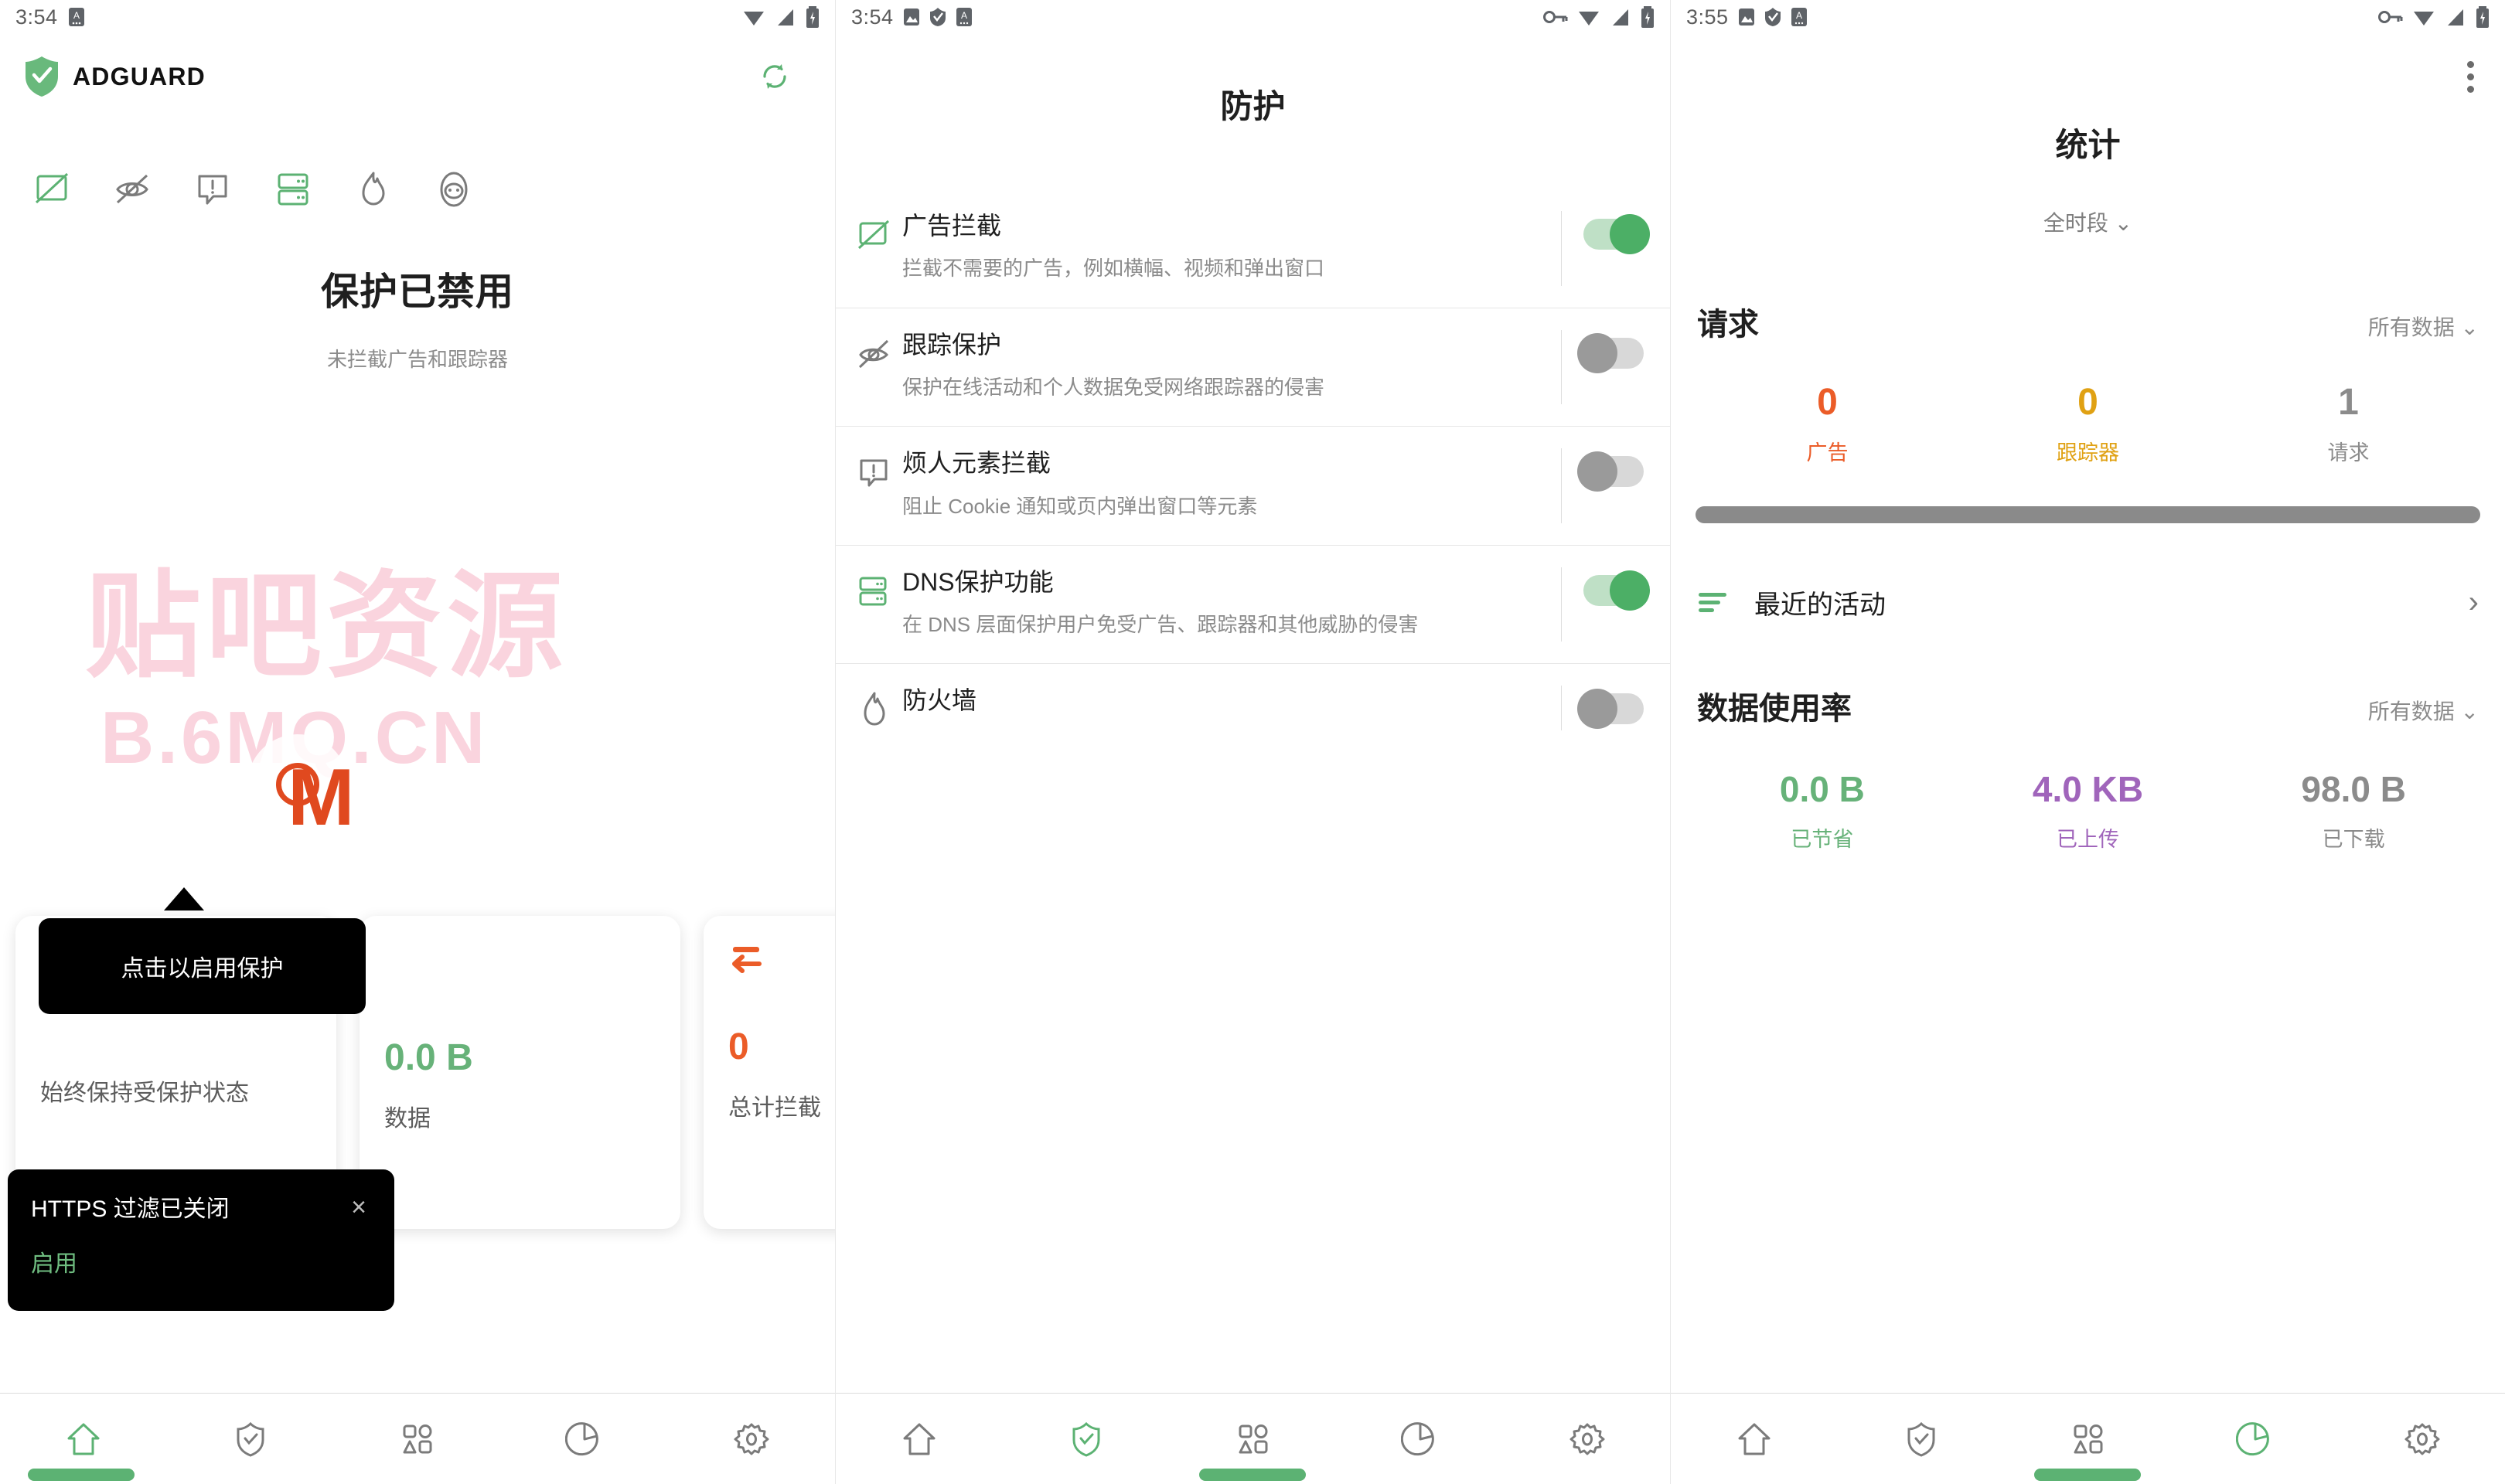 This screenshot has height=1484, width=2505. Describe the element at coordinates (1555, 17) in the screenshot. I see `key-icon` at that location.